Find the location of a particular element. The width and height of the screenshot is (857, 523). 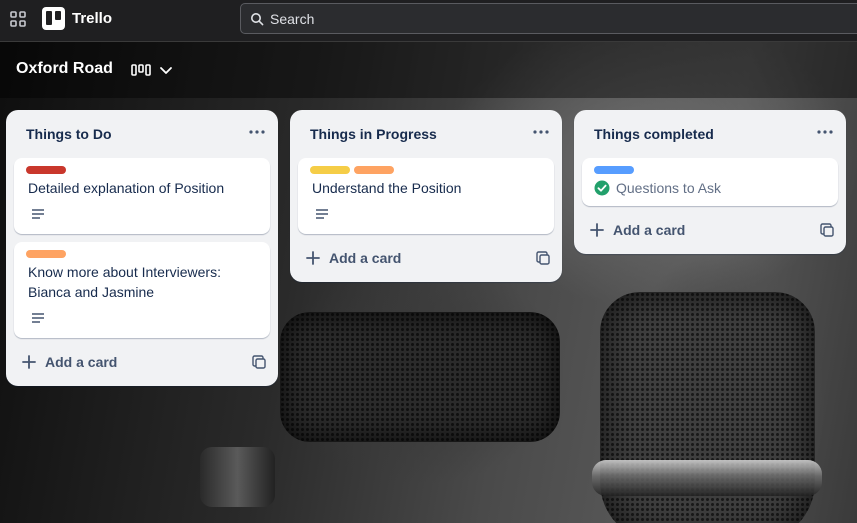

search-placeholder: Search is located at coordinates (292, 18).